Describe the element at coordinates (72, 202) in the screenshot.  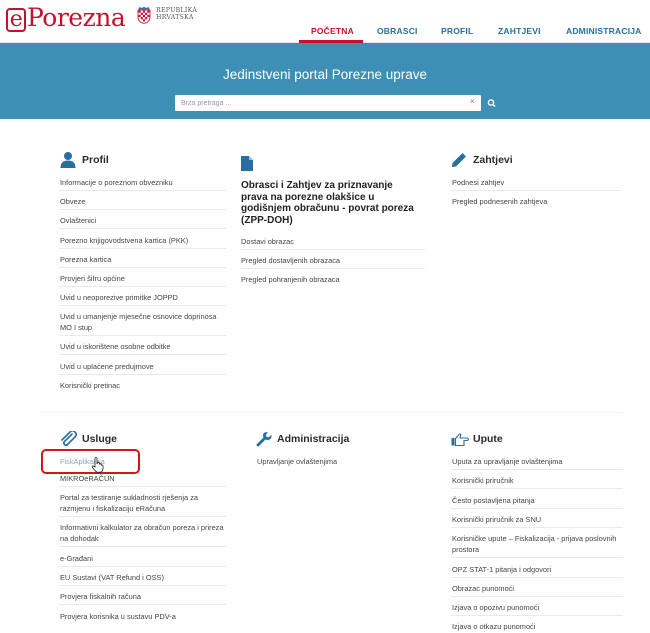
I see `profil-link-obveze: Obveze` at that location.